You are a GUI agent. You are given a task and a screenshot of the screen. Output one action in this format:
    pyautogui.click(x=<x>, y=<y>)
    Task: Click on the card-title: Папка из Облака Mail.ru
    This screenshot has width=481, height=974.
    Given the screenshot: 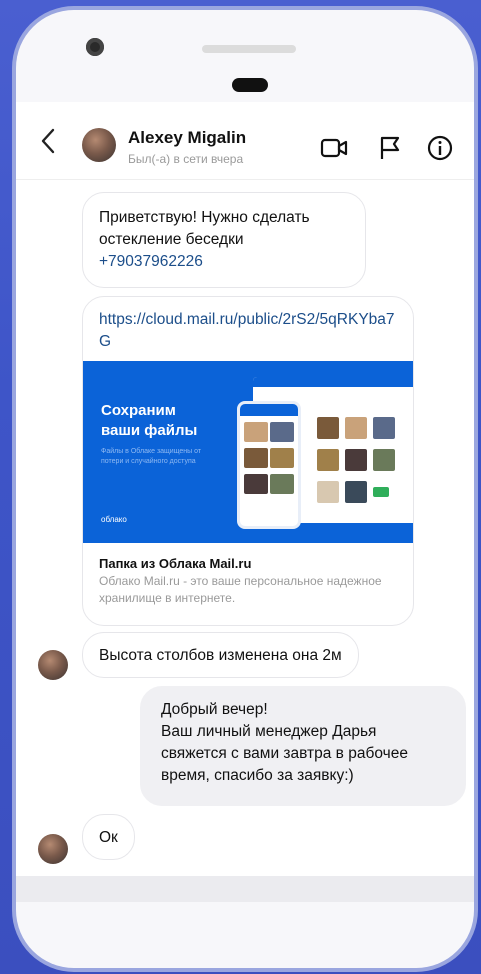 What is the action you would take?
    pyautogui.click(x=175, y=563)
    